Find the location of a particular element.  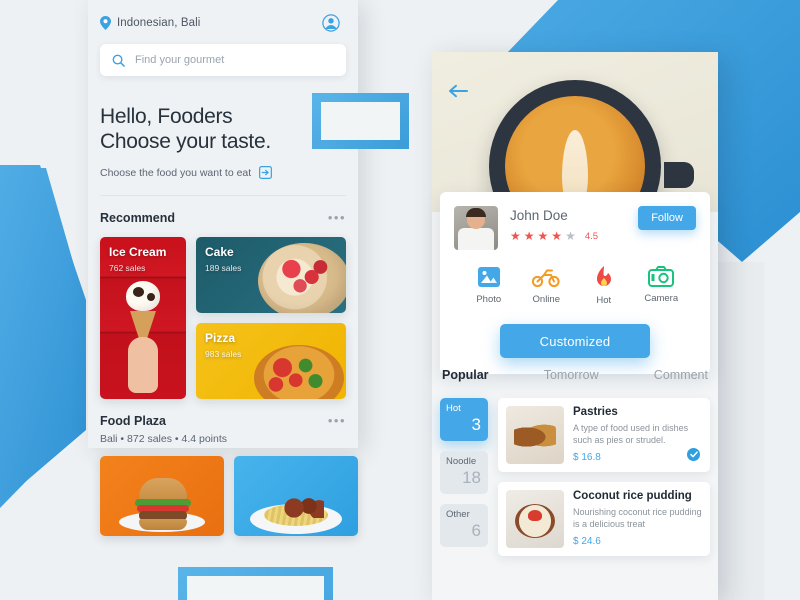

search-icon is located at coordinates (118, 60).